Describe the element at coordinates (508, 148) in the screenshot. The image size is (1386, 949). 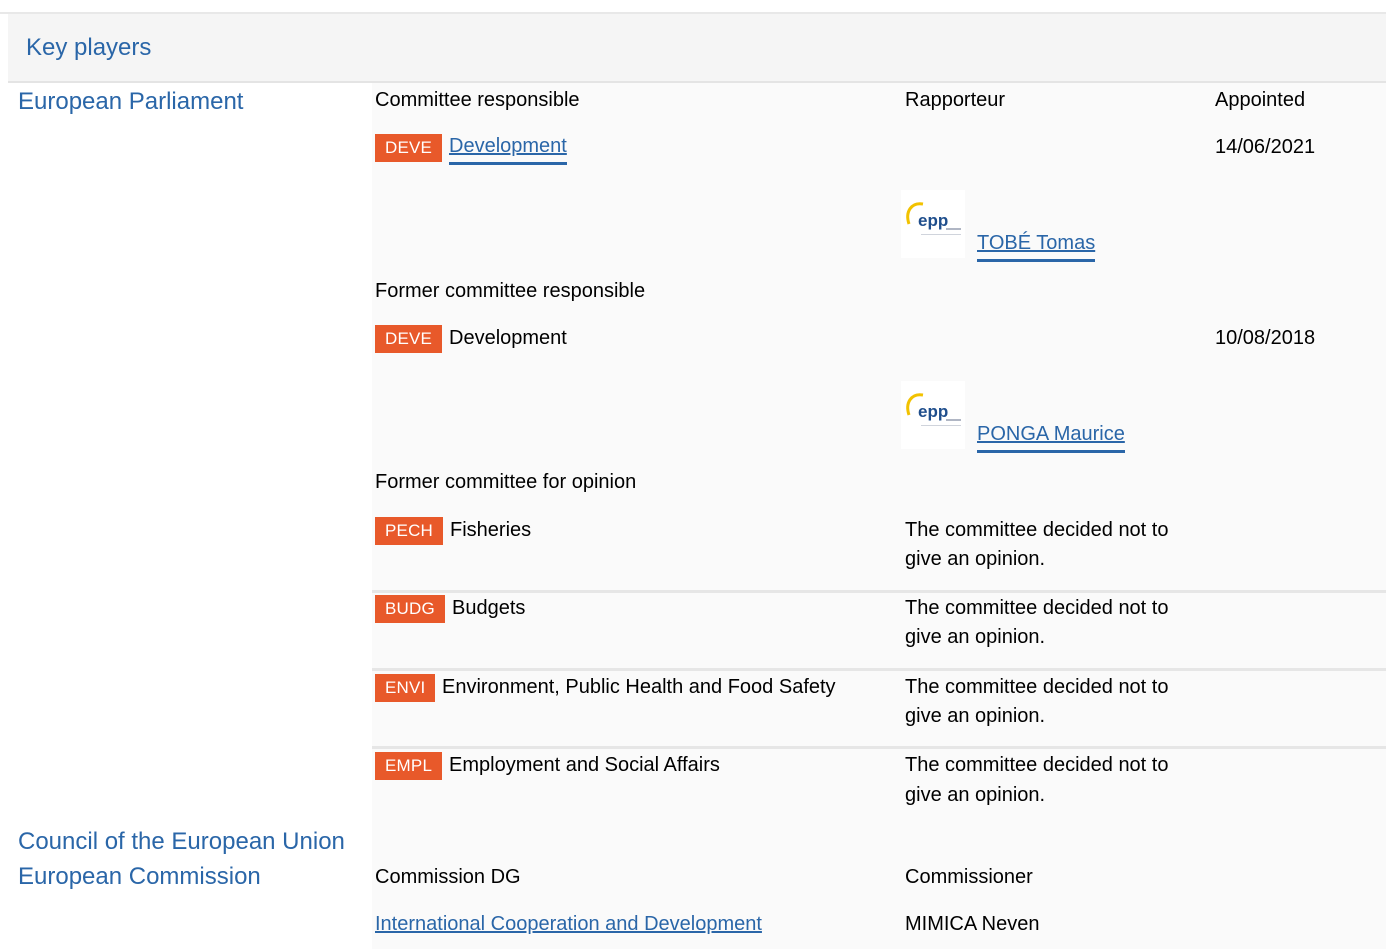
I see `committee-development-link: Development` at that location.